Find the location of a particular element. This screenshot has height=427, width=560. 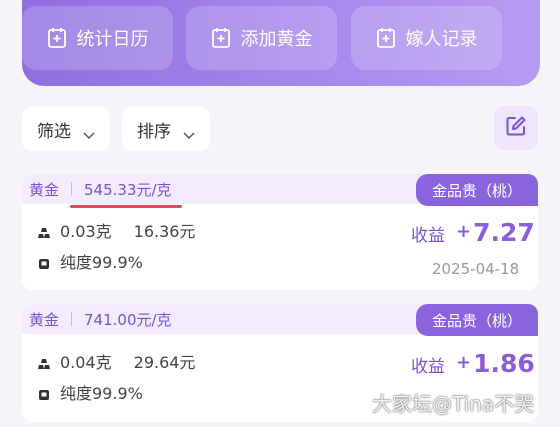

cost-value: 16.36元 is located at coordinates (164, 231).